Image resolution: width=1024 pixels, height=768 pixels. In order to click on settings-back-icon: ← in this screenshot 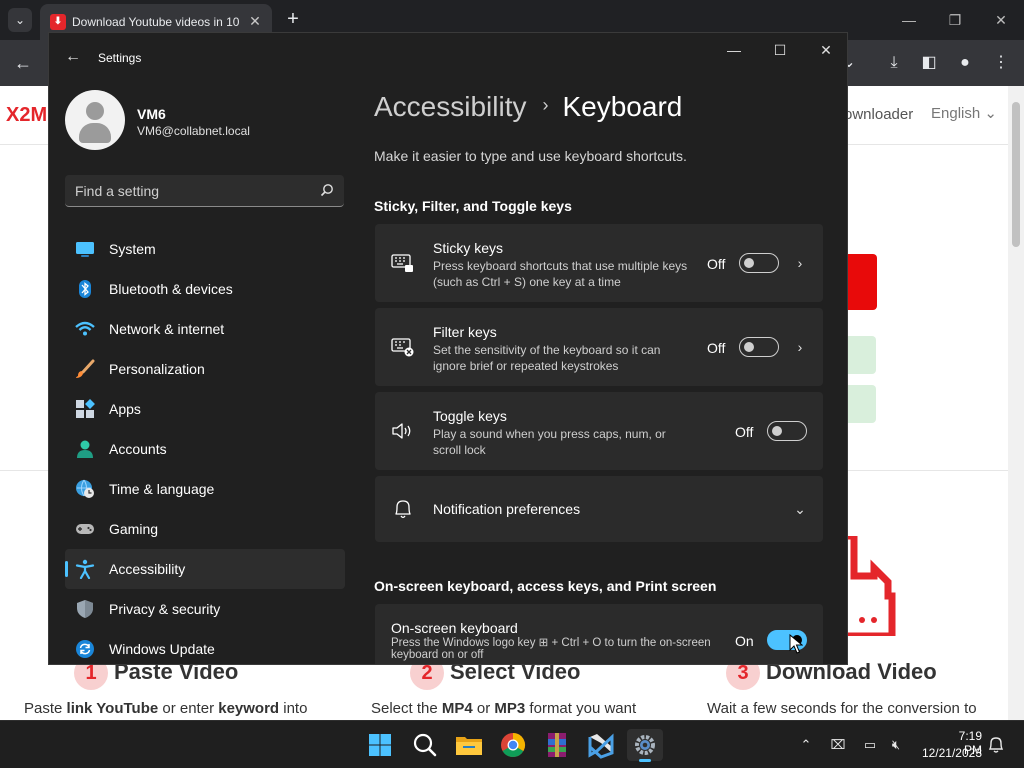, I will do `click(73, 57)`.